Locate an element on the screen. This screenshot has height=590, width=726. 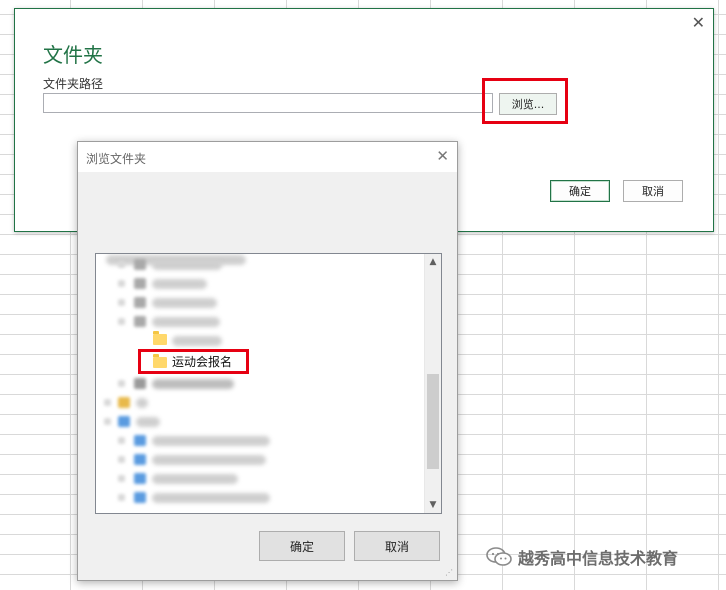
folder-path-input is located at coordinates (268, 103).